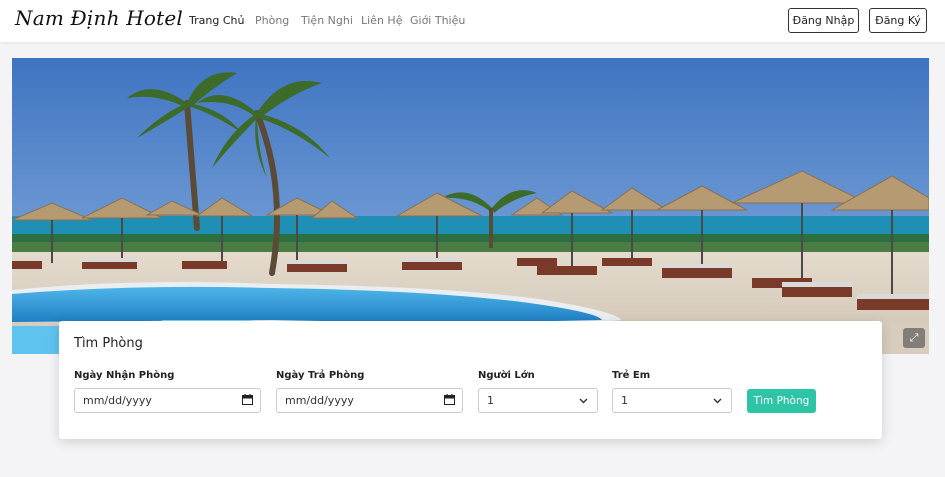 This screenshot has height=477, width=945. I want to click on nav-link-contact: Liên Hệ, so click(381, 20).